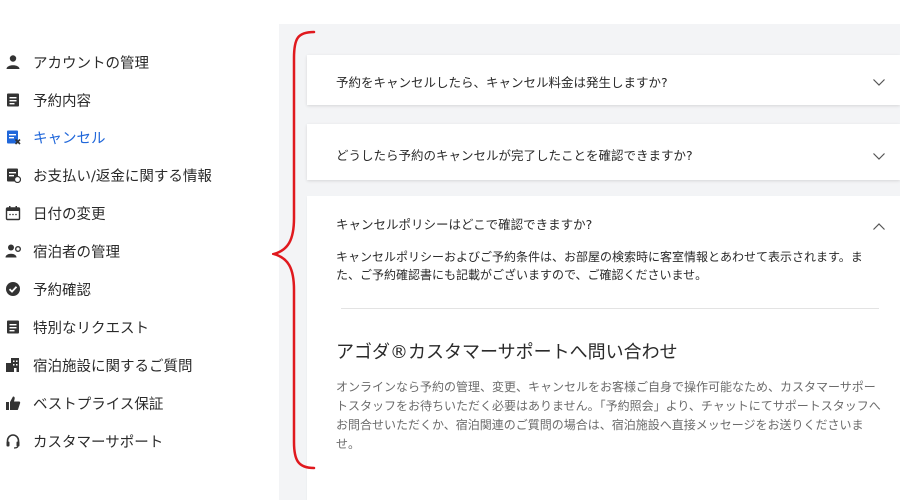 This screenshot has width=900, height=500. What do you see at coordinates (13, 175) in the screenshot?
I see `payment-document-icon` at bounding box center [13, 175].